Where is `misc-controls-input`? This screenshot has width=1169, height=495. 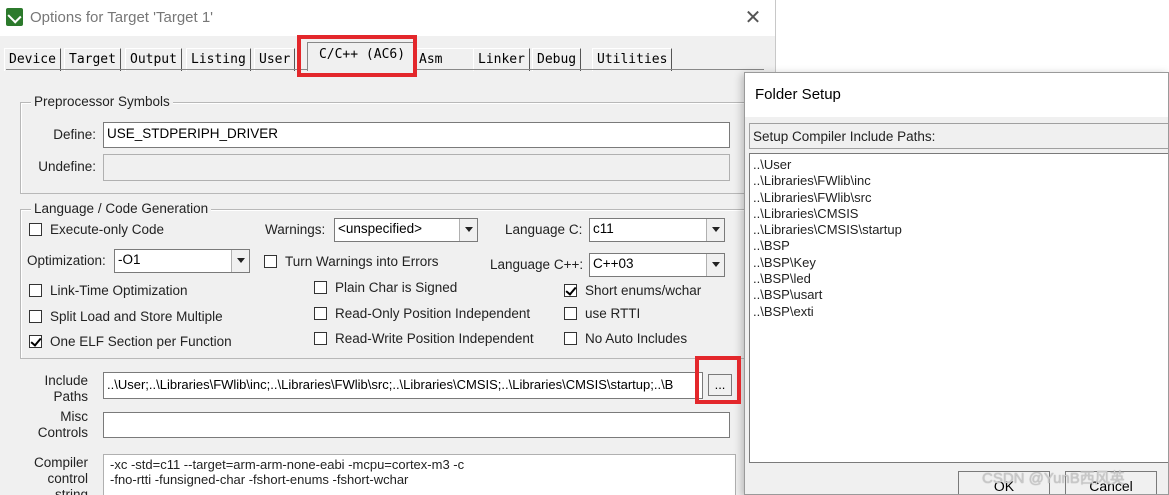 misc-controls-input is located at coordinates (416, 425).